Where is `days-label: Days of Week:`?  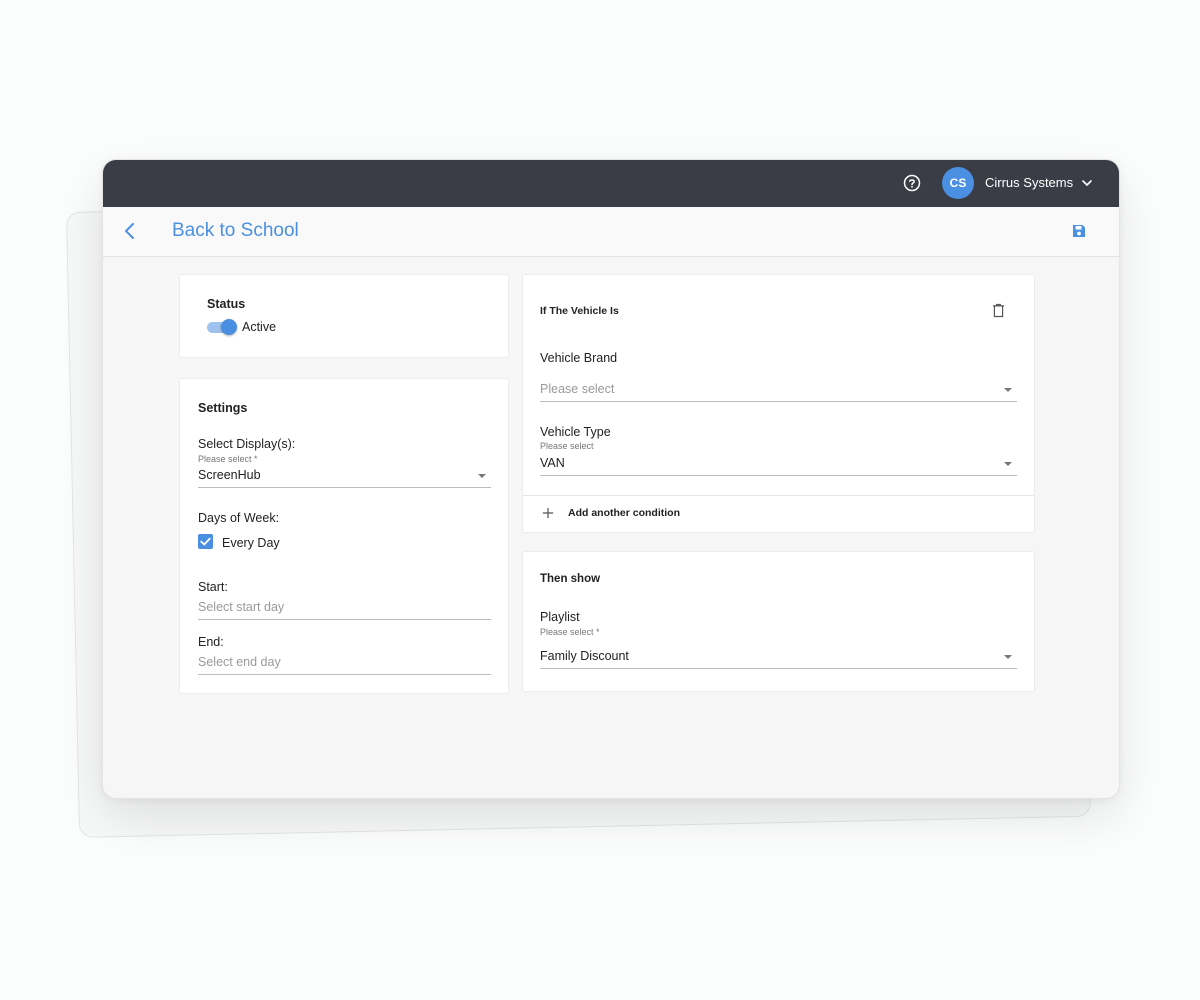 days-label: Days of Week: is located at coordinates (239, 518).